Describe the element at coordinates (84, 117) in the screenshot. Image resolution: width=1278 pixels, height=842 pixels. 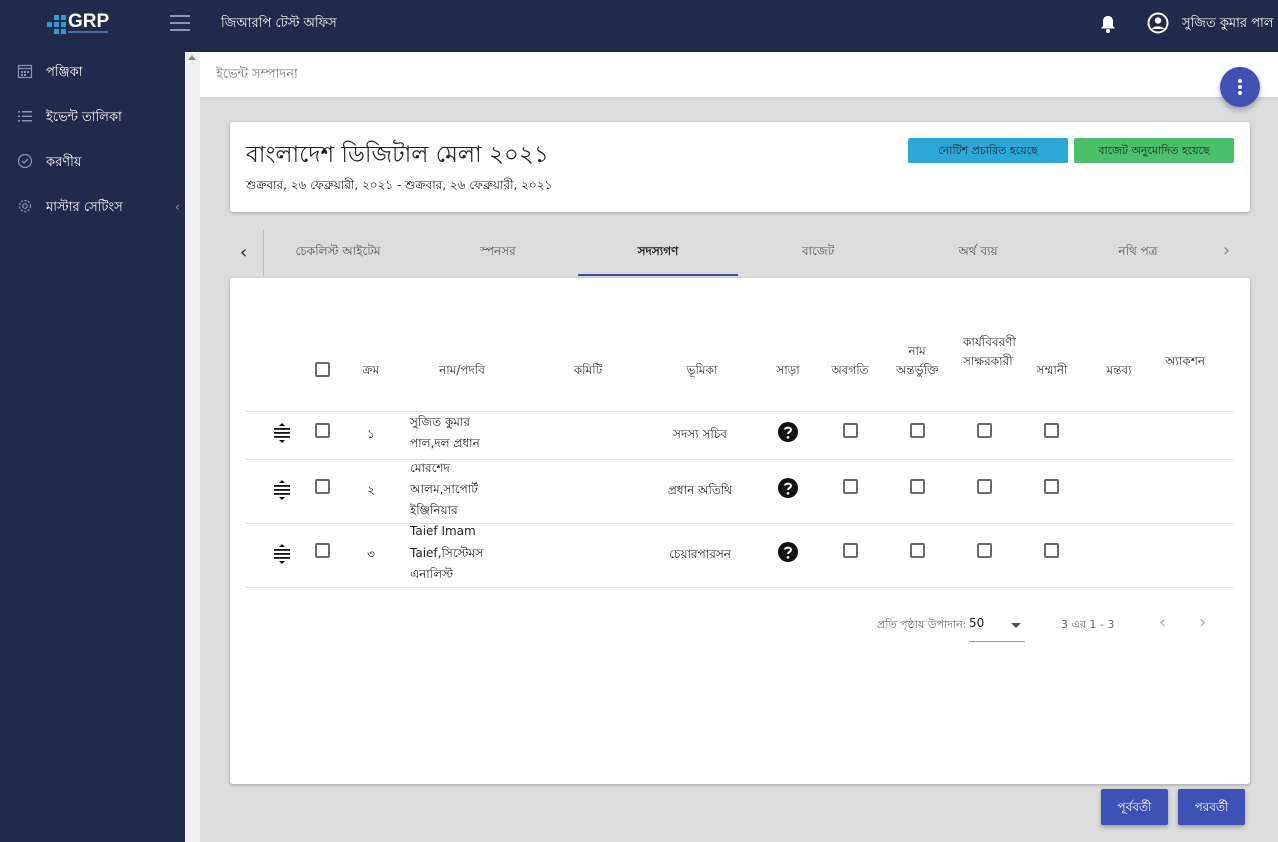
I see `sidebar-item-label: ইভেন্ট তালিকা` at that location.